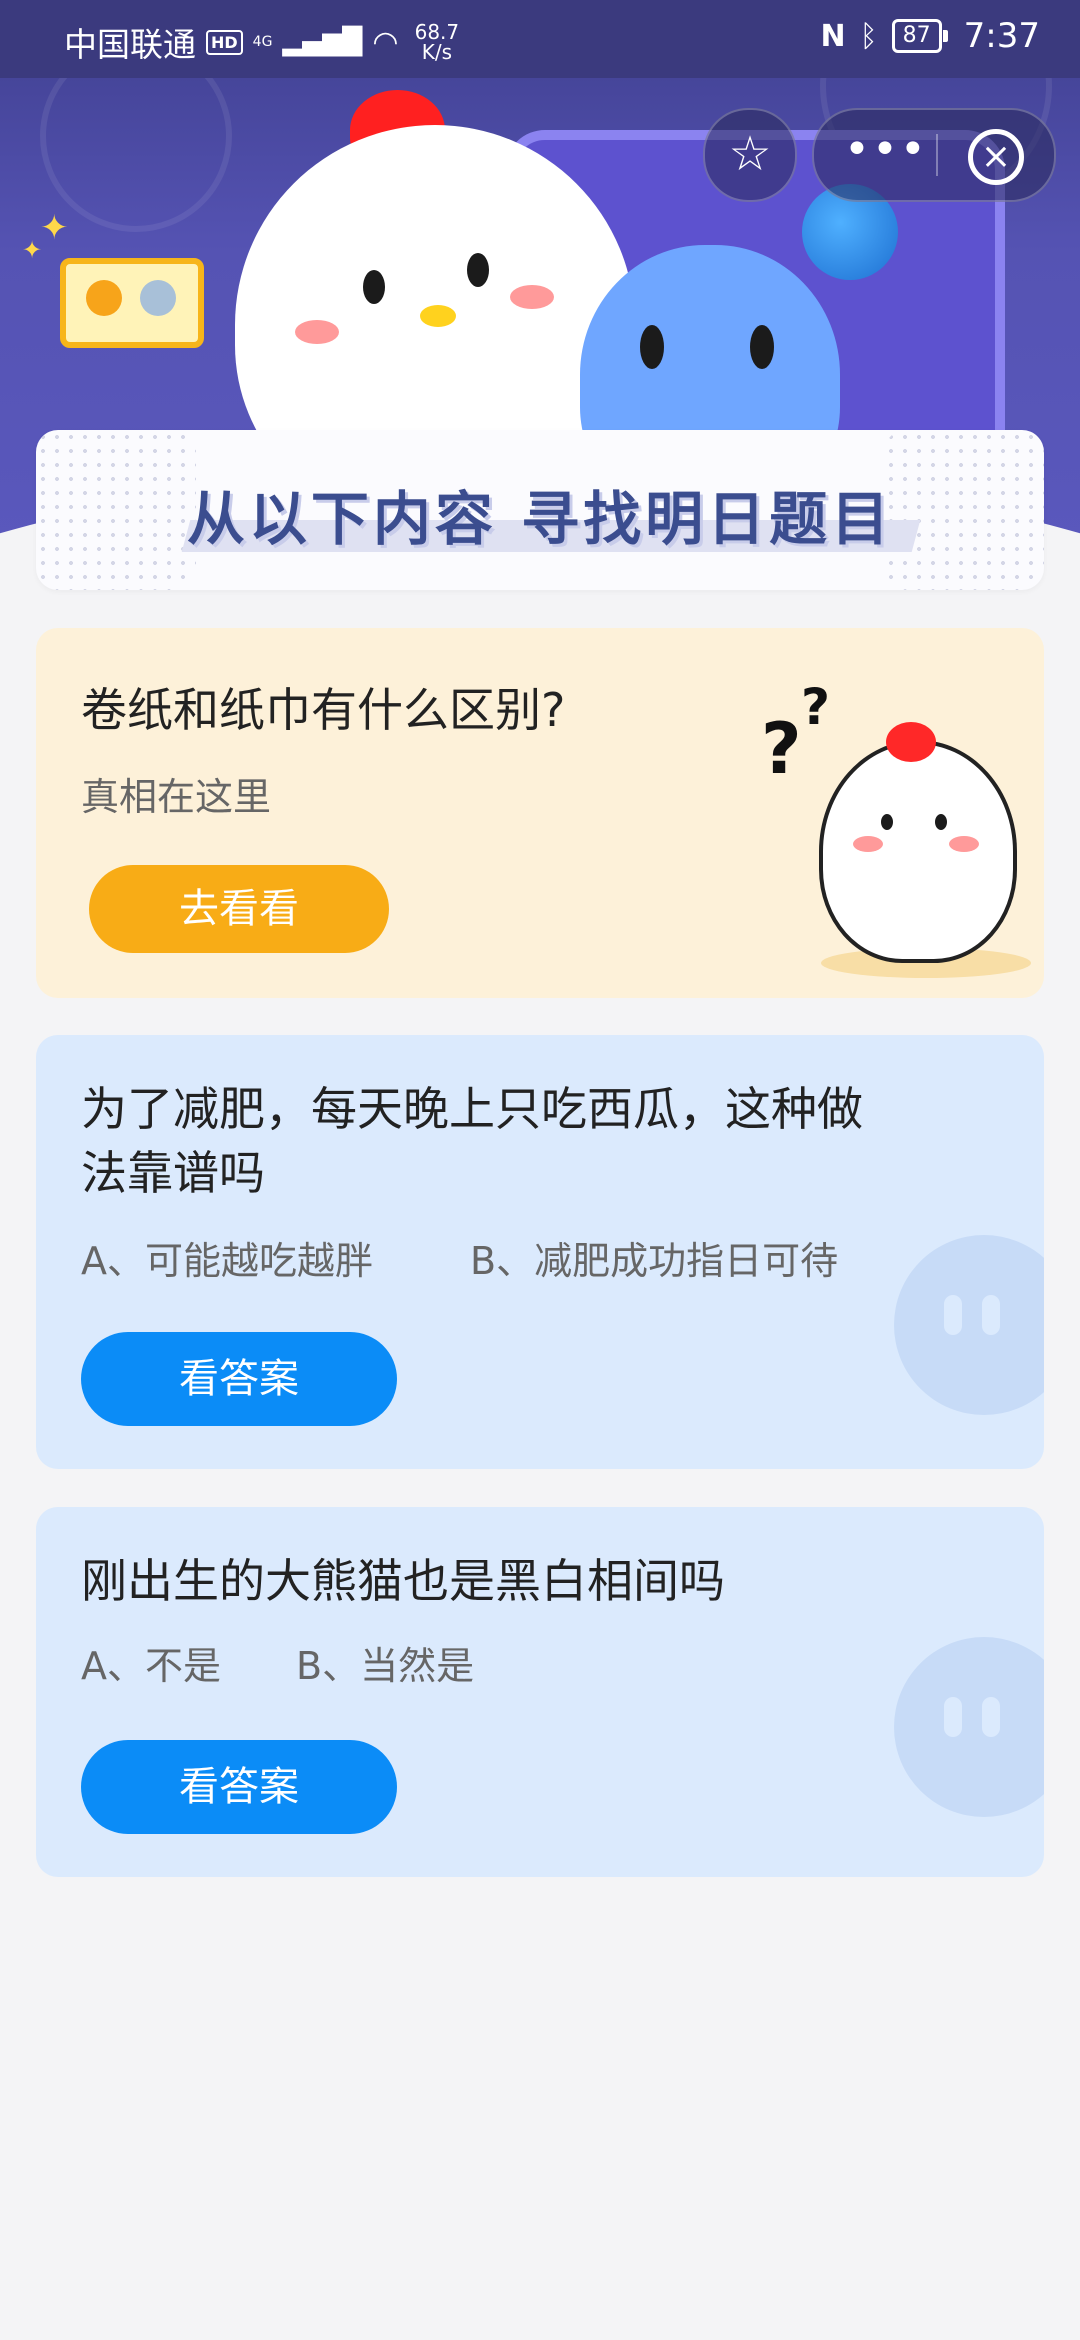 The height and width of the screenshot is (2340, 1080). I want to click on network-speed: 68.7 K/s, so click(437, 42).